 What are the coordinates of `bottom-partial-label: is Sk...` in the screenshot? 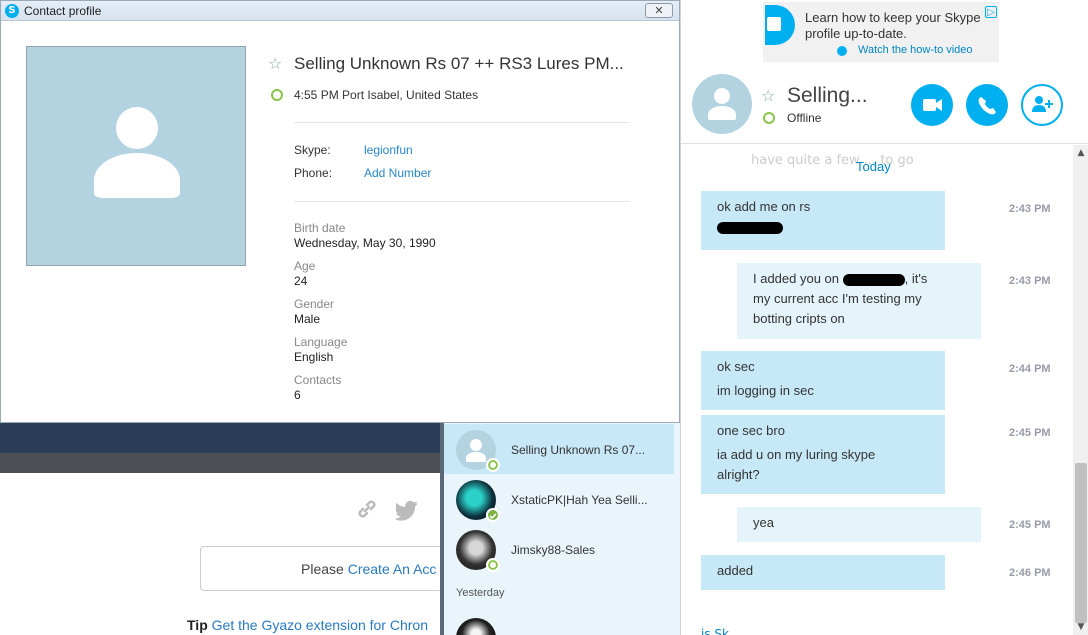 It's located at (721, 631).